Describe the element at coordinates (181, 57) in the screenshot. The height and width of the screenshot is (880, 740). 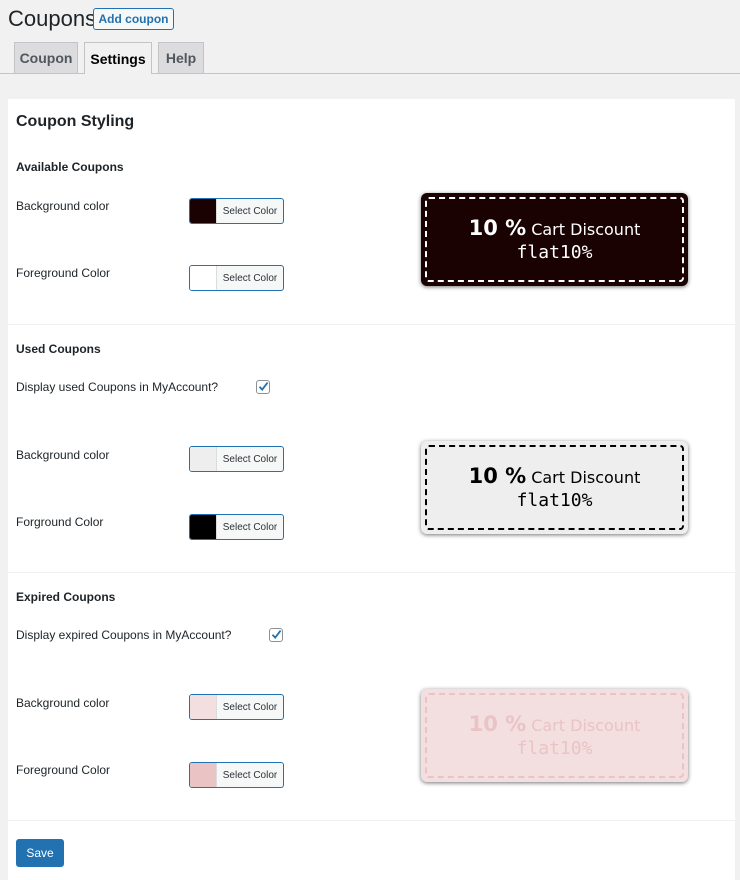
I see `tab-help: Help` at that location.